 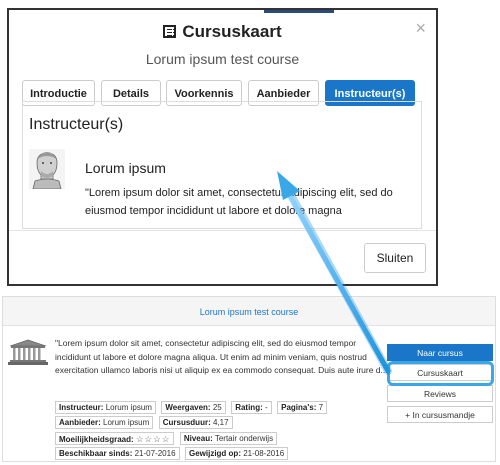 I want to click on meta-aanbieder: Aanbieder: Lorum ipsum, so click(x=104, y=422).